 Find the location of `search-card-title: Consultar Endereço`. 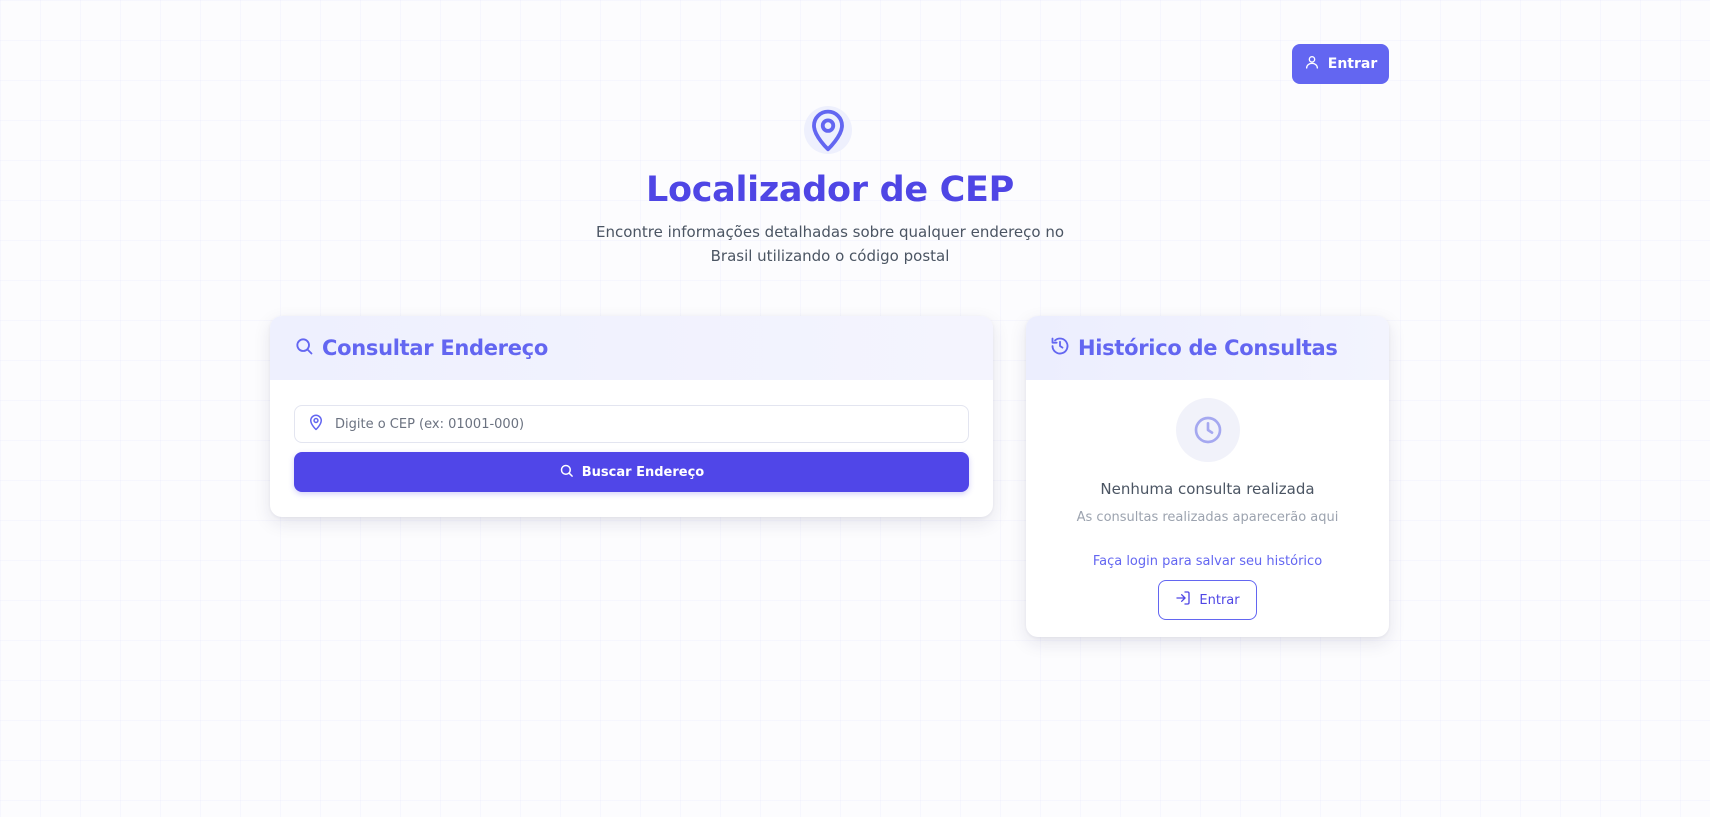

search-card-title: Consultar Endereço is located at coordinates (435, 348).